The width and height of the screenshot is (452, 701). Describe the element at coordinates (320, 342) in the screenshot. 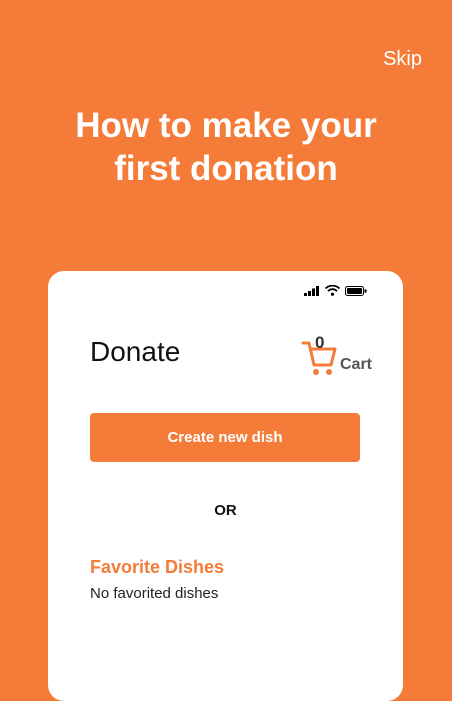

I see `cart-count-badge: 0` at that location.